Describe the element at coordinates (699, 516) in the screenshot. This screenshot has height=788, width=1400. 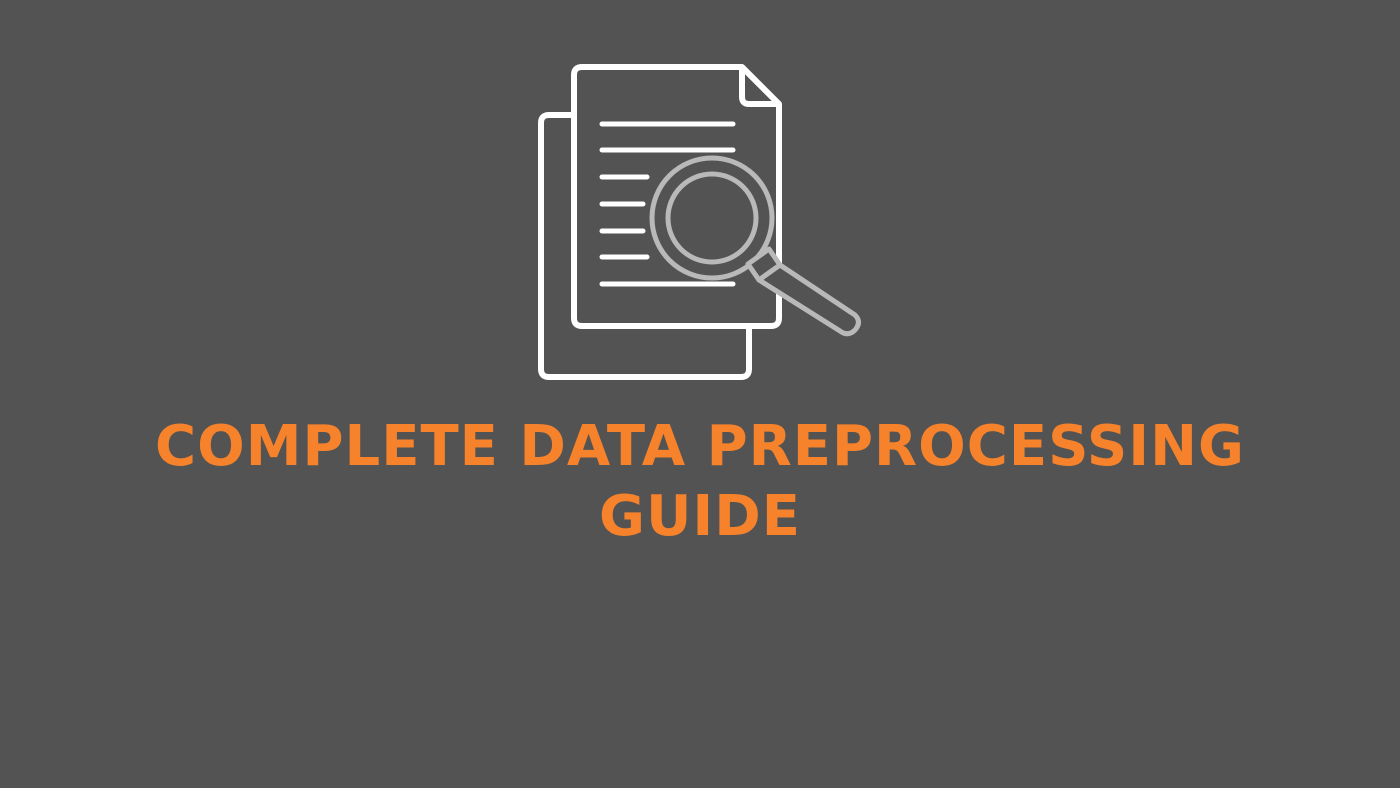
I see `title-line-2: GUIDE` at that location.